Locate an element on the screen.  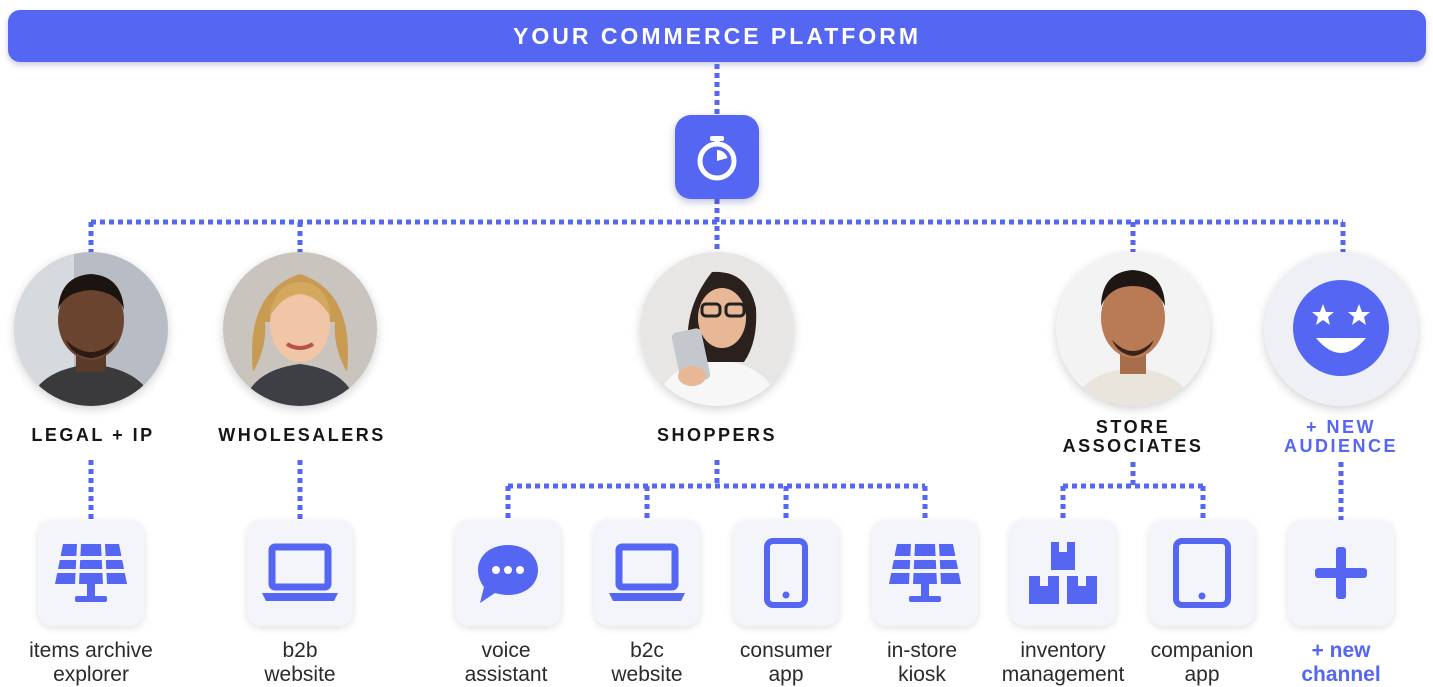
avatar-store-associates is located at coordinates (1133, 329).